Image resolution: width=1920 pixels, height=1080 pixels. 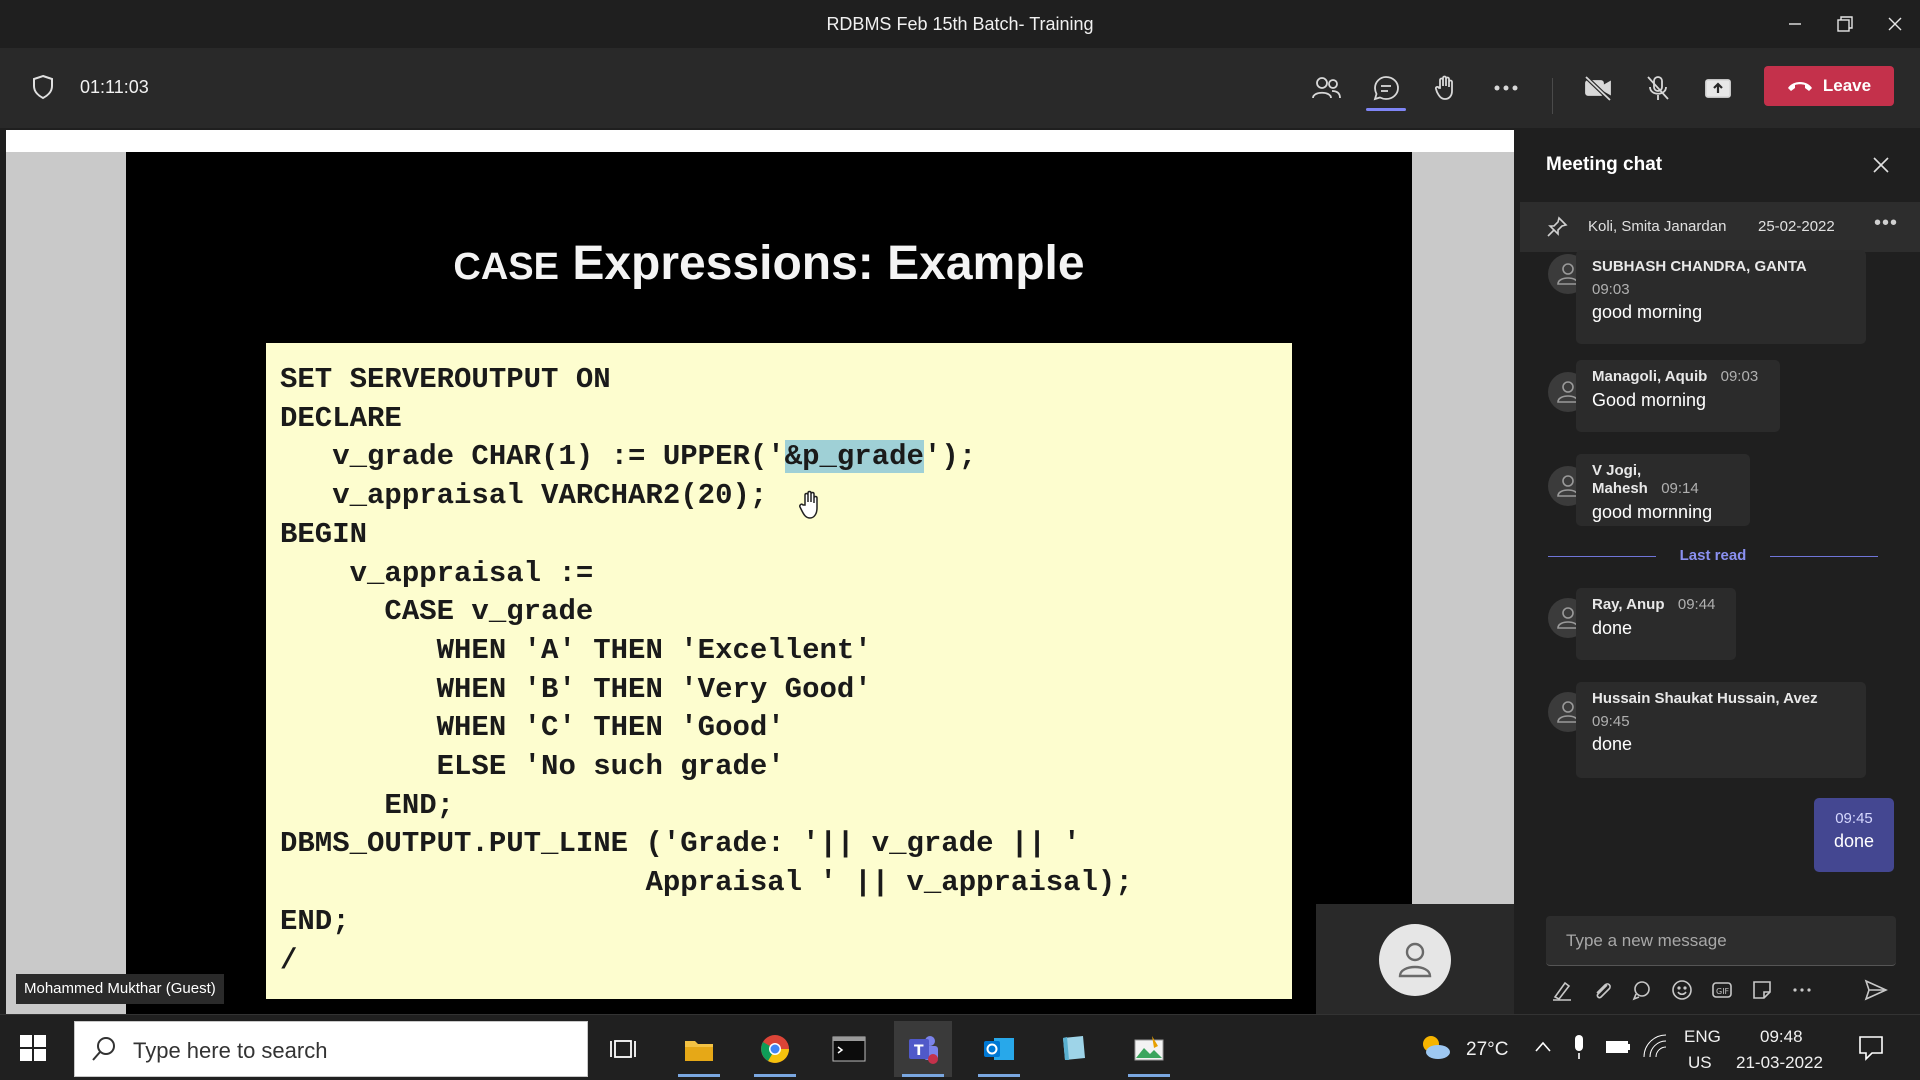 I want to click on meeting-toolbar: 01:11:03, so click(x=960, y=88).